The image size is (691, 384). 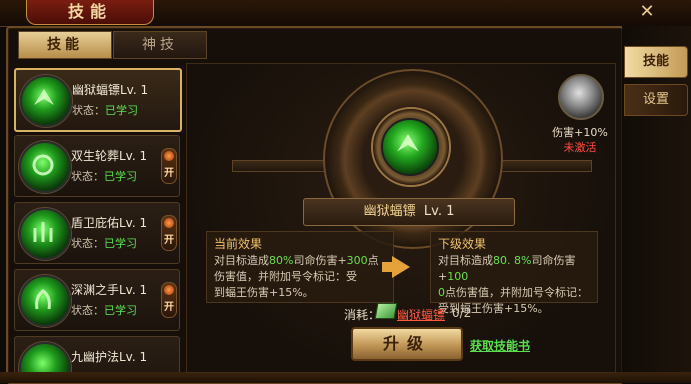 What do you see at coordinates (421, 314) in the screenshot?
I see `cost-item-link: 幽狱蝠镖` at bounding box center [421, 314].